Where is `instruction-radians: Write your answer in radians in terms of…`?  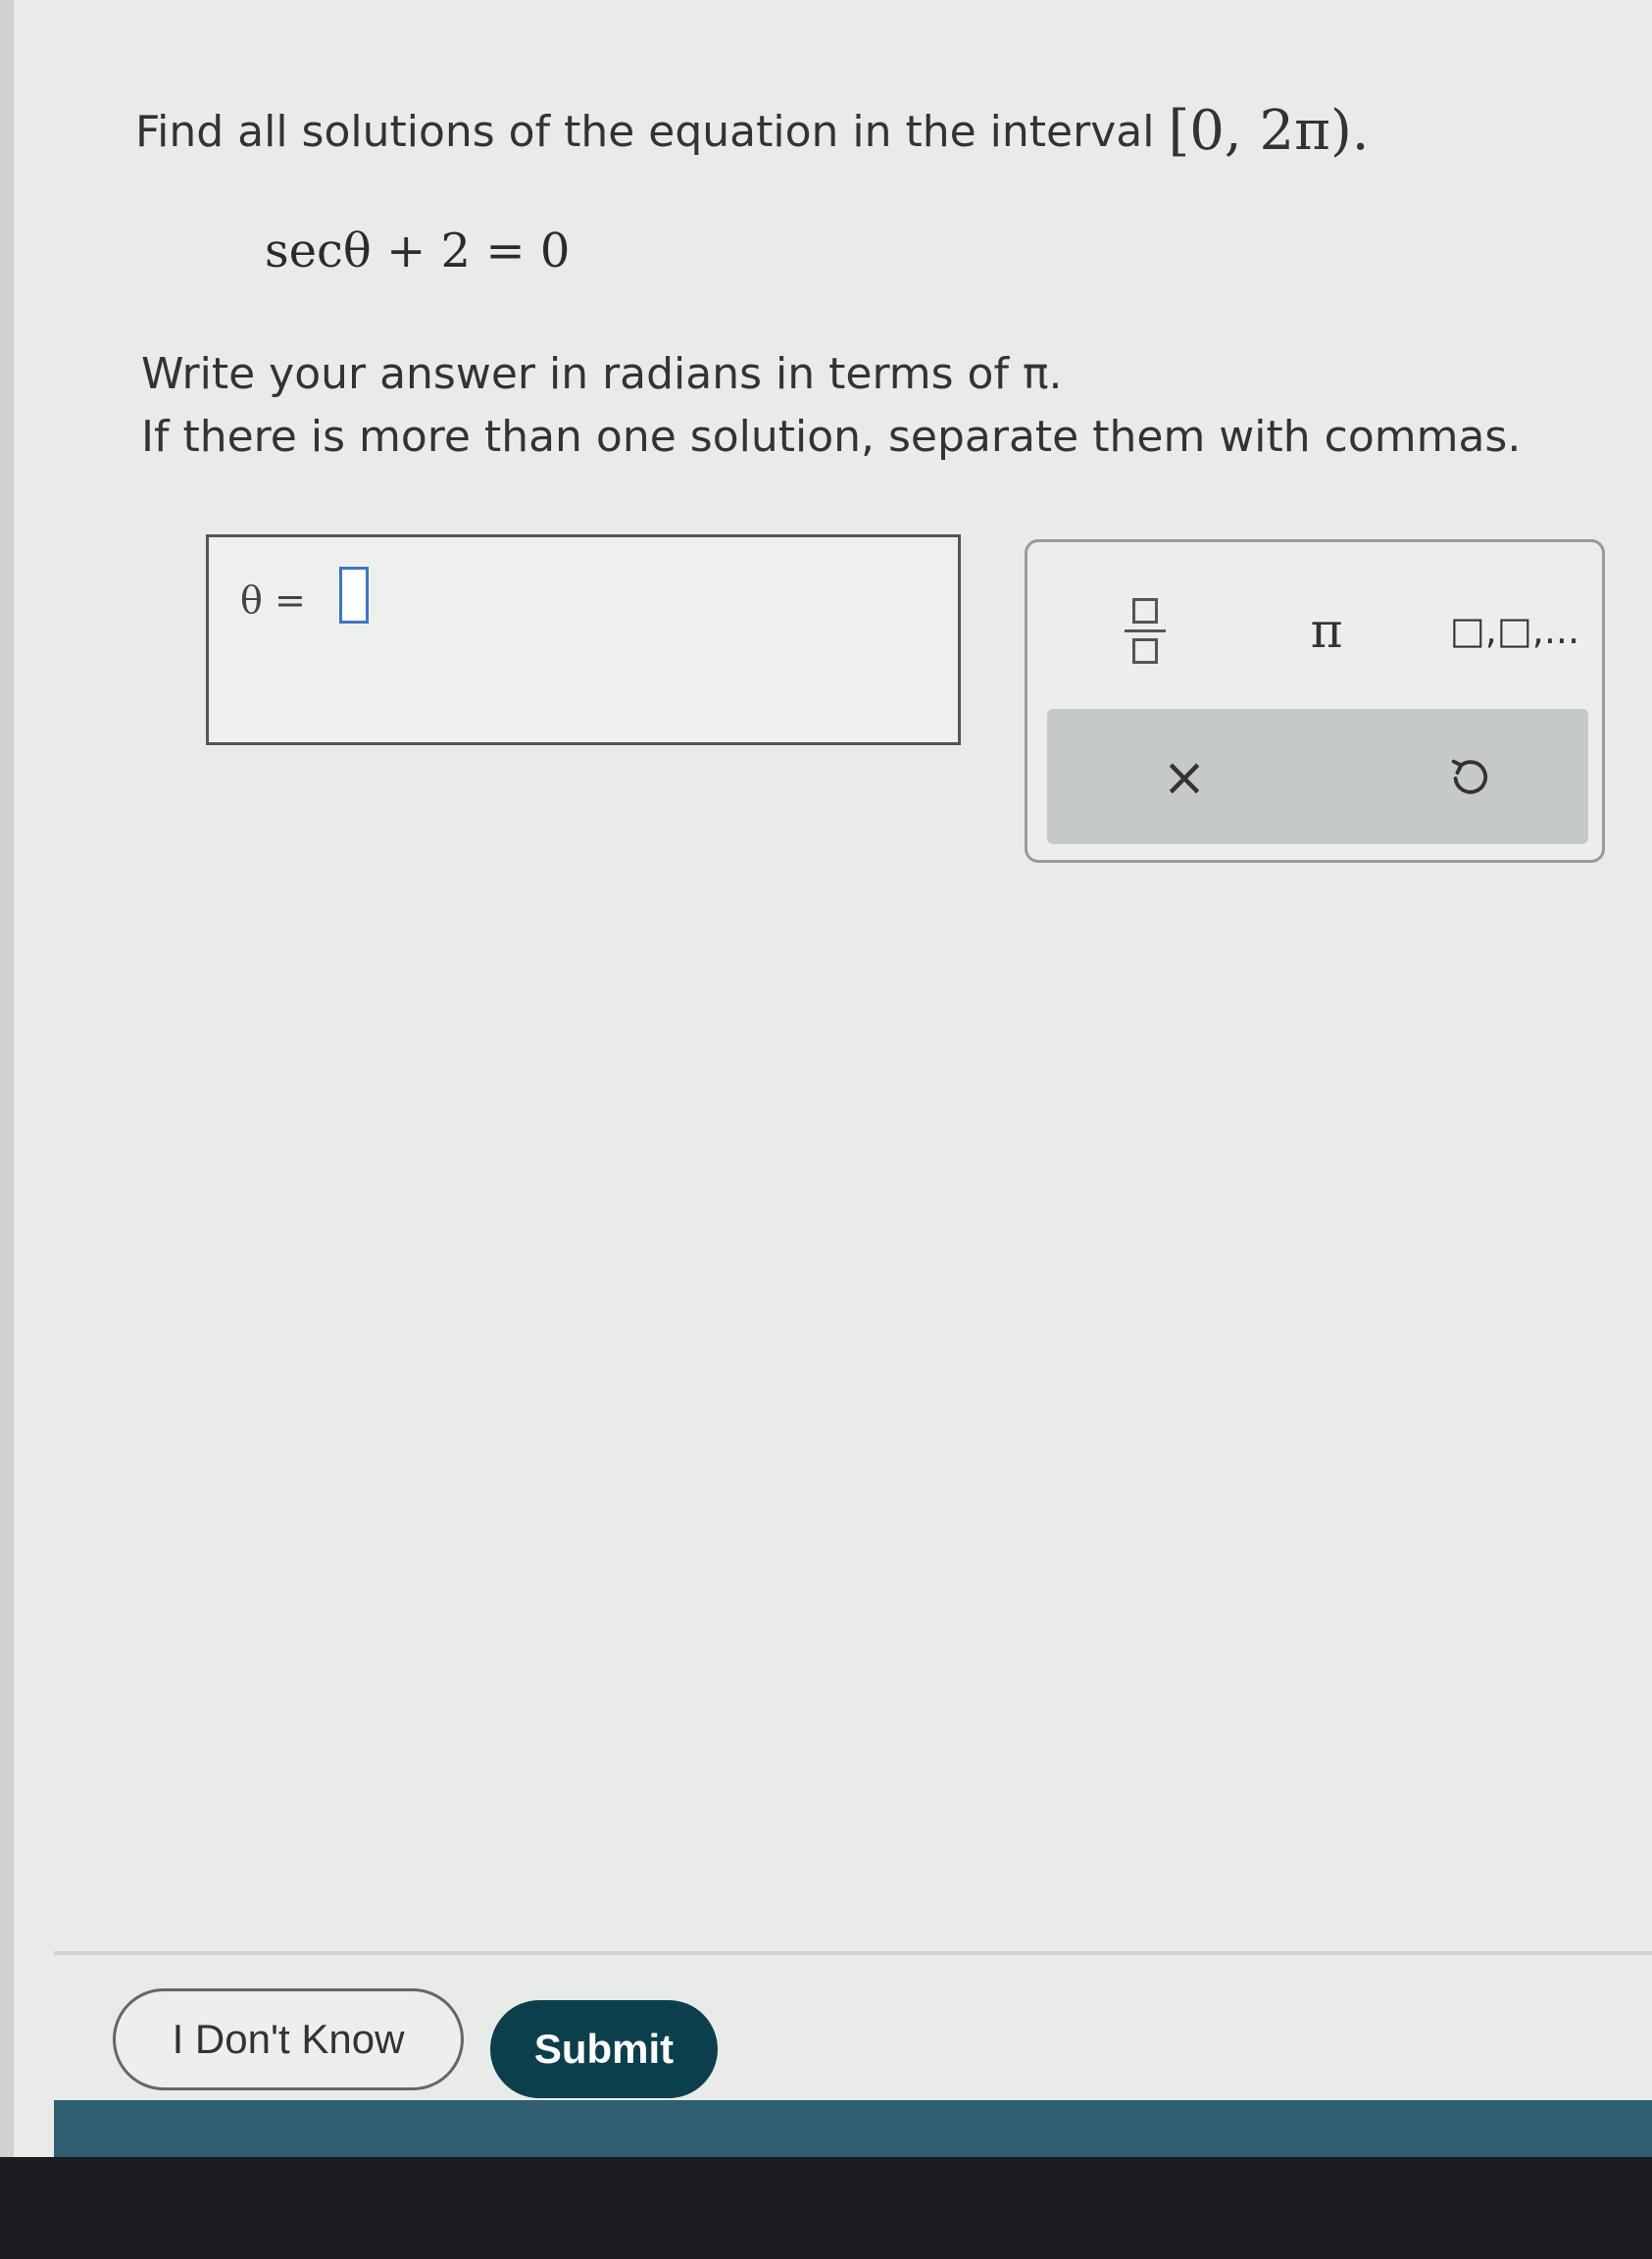 instruction-radians: Write your answer in radians in terms of… is located at coordinates (602, 374).